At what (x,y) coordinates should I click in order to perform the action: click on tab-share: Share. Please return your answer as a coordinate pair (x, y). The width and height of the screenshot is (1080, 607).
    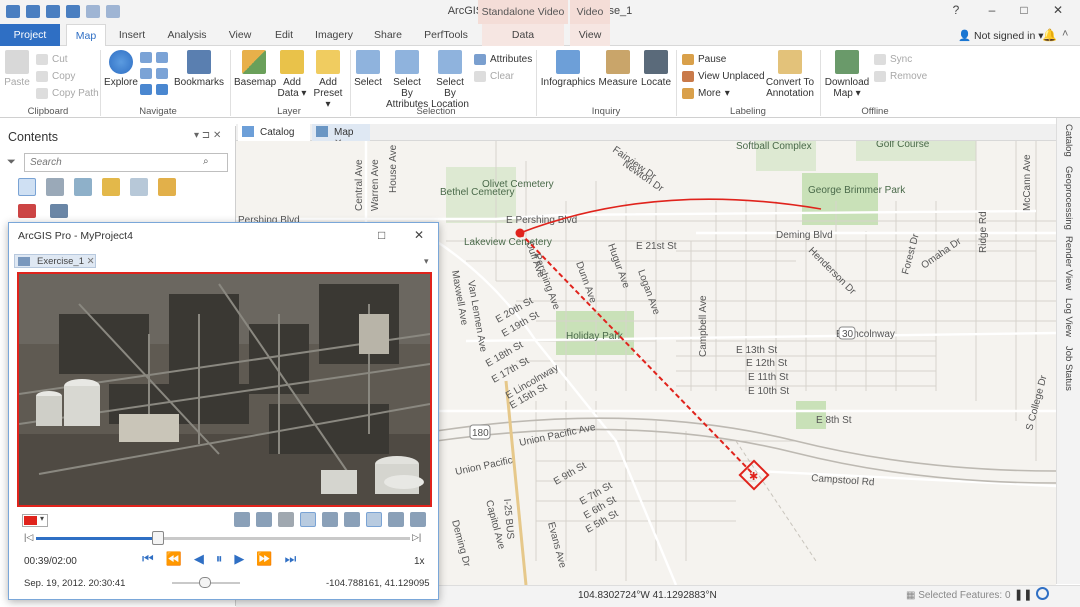
    Looking at the image, I should click on (388, 35).